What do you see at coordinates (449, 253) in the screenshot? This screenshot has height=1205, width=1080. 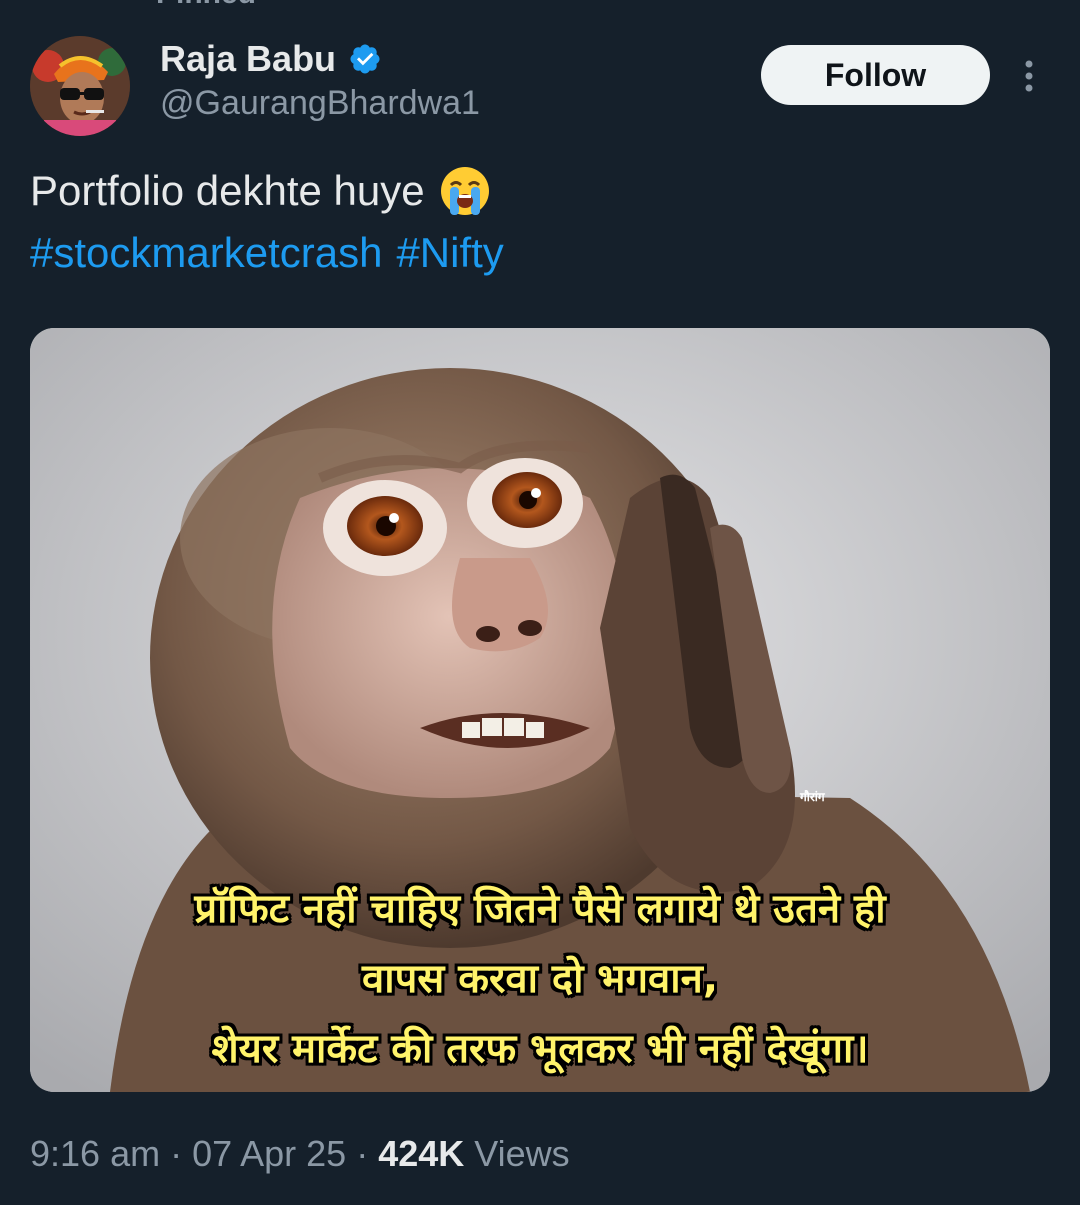 I see `hashtag-link: #Nifty` at bounding box center [449, 253].